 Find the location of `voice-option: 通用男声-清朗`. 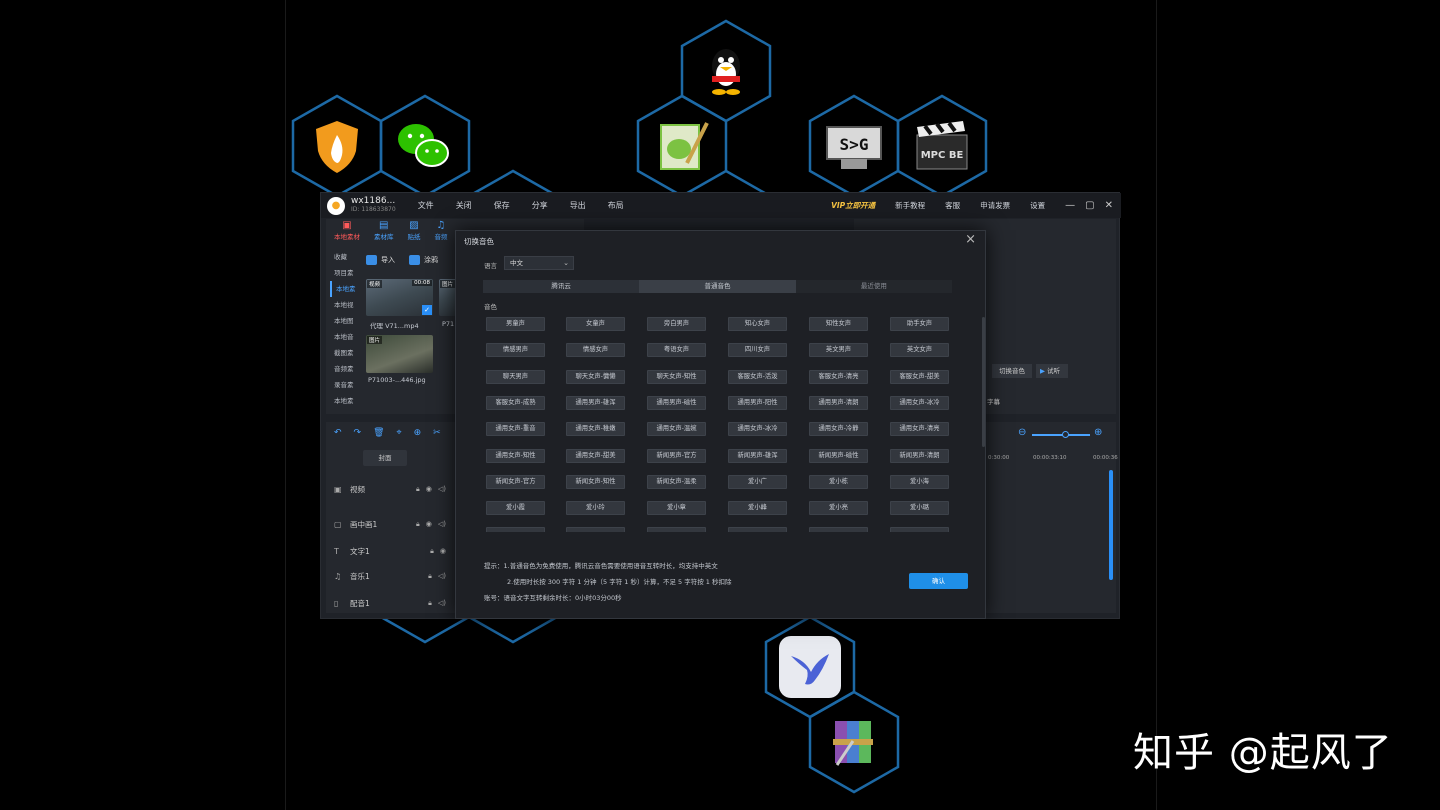

voice-option: 通用男声-清朗 is located at coordinates (838, 403).